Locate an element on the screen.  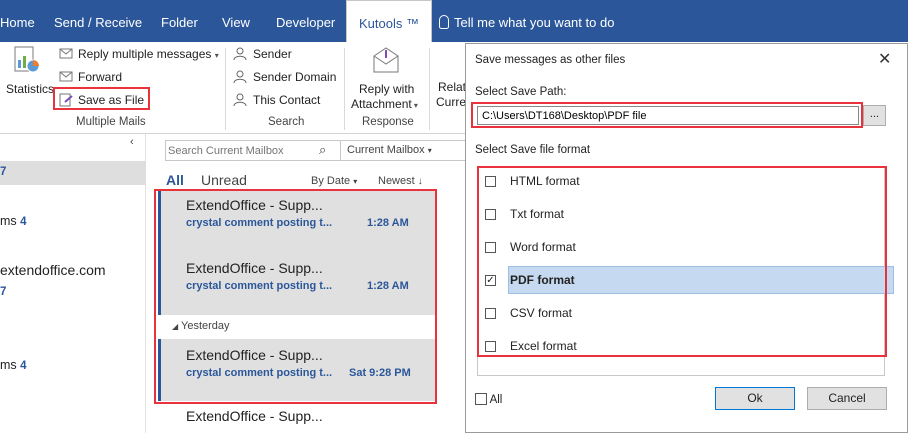
tab-view: View is located at coordinates (236, 21).